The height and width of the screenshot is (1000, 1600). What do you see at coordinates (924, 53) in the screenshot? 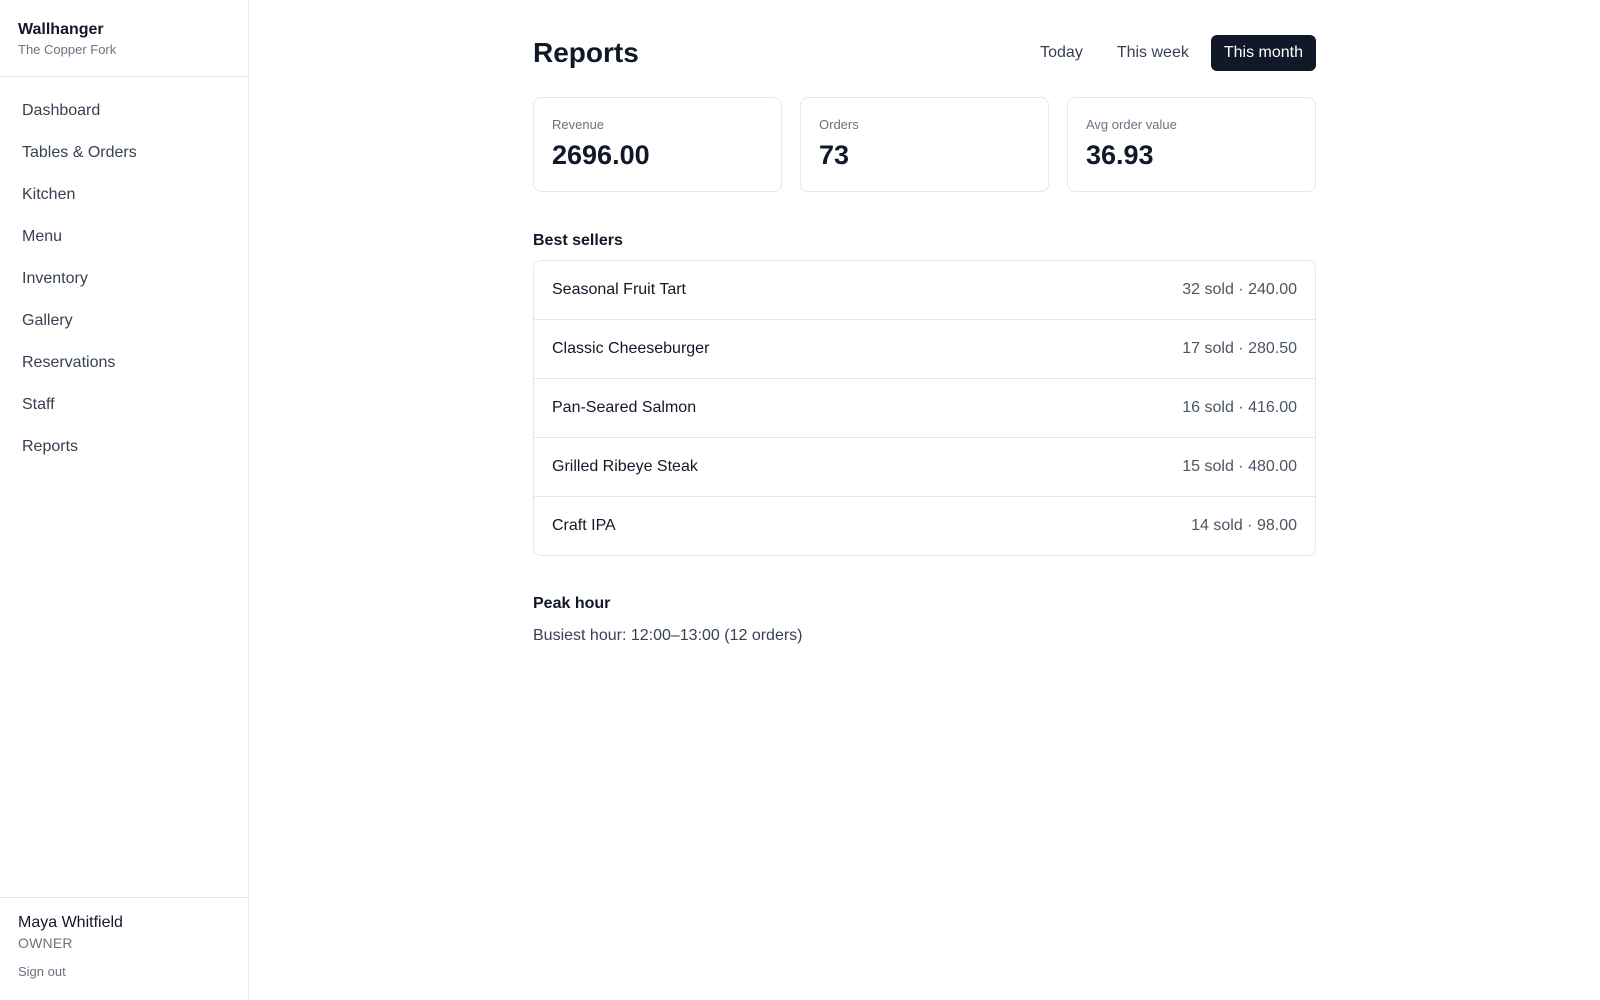
I see `page-header: Reports Today This week This month` at bounding box center [924, 53].